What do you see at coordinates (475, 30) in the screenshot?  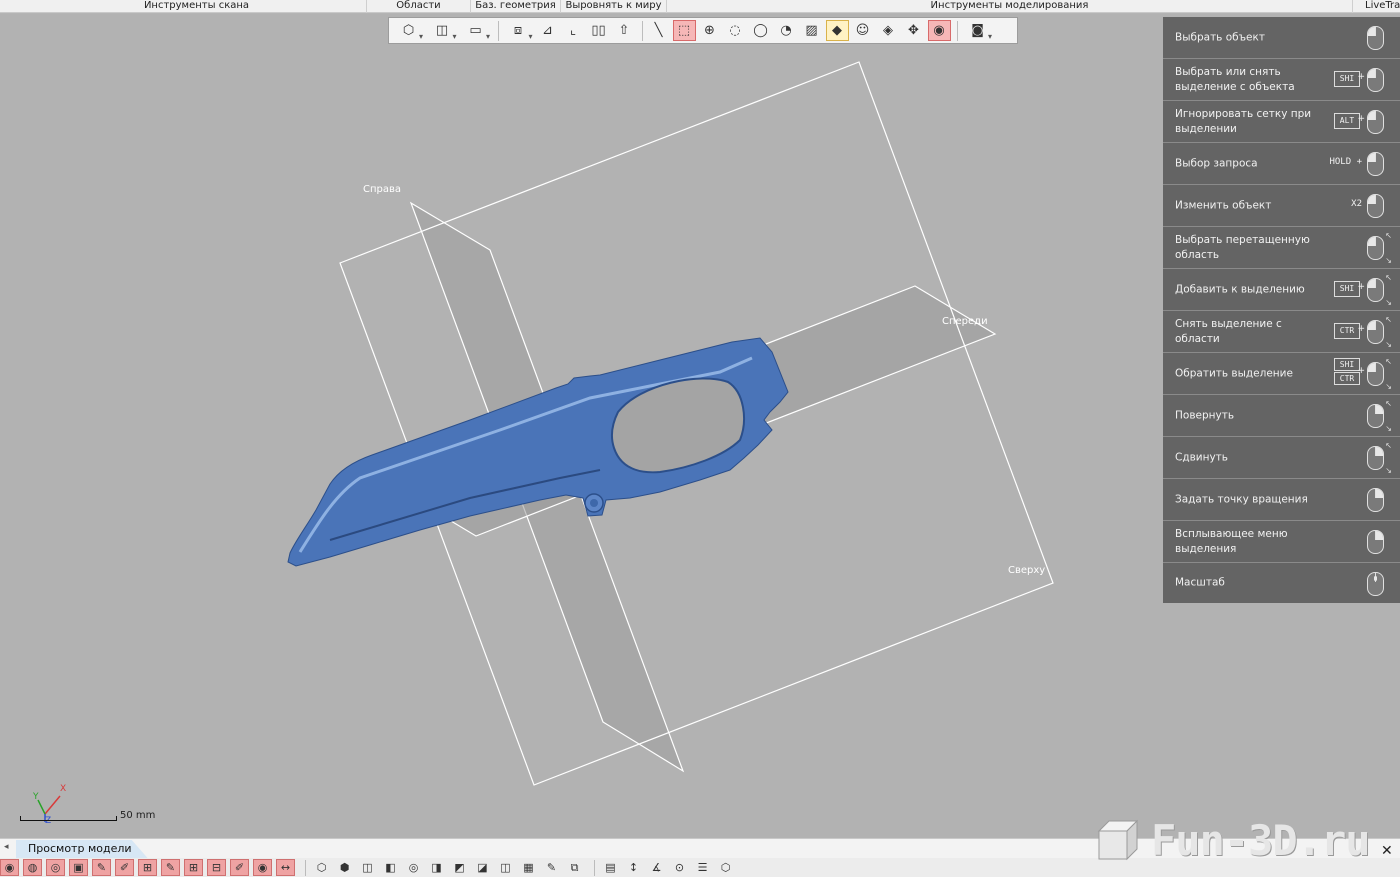 I see `plane-icon: ▭` at bounding box center [475, 30].